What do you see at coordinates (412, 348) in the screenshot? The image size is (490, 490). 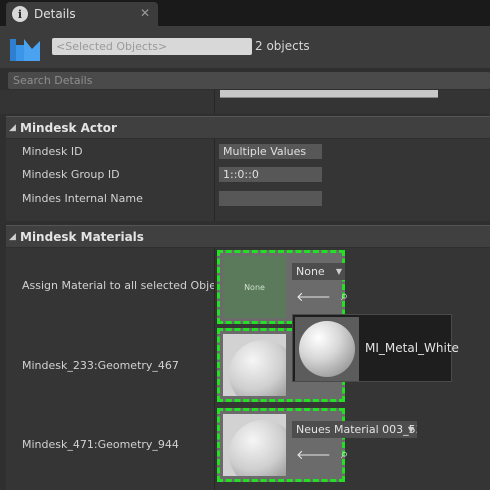 I see `tooltip-label: MI_Metal_White` at bounding box center [412, 348].